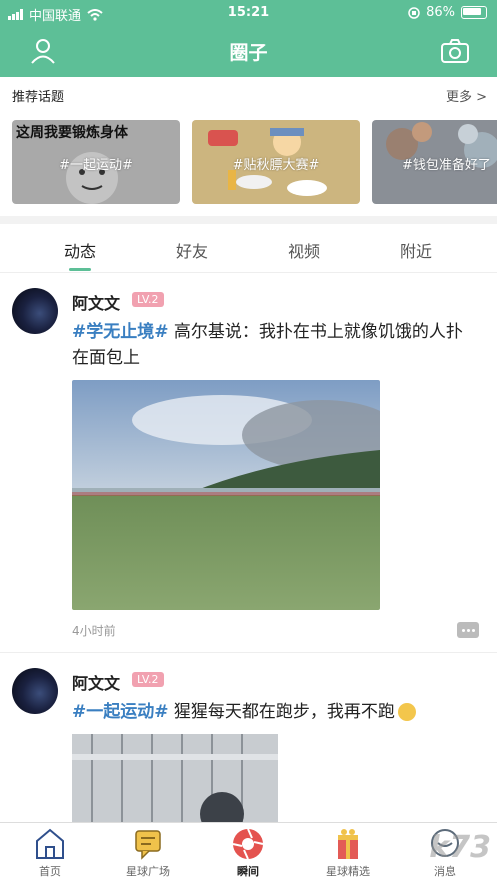  I want to click on topic-card: 这周我要锻炼身体 #一起运动#, so click(96, 162).